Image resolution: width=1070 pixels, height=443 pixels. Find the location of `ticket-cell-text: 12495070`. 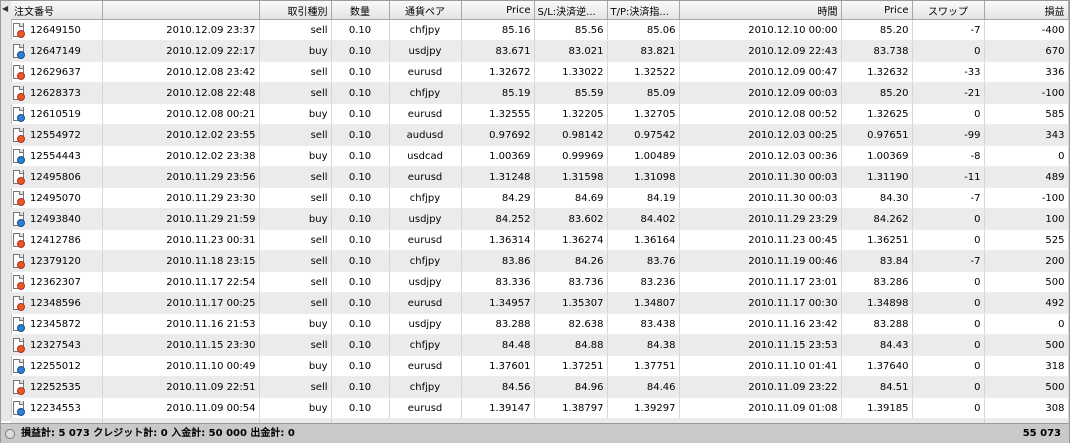

ticket-cell-text: 12495070 is located at coordinates (55, 198).